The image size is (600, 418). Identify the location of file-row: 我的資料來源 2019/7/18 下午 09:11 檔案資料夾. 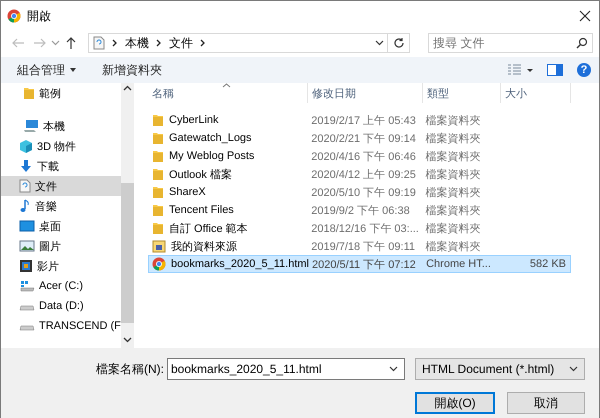
(359, 246).